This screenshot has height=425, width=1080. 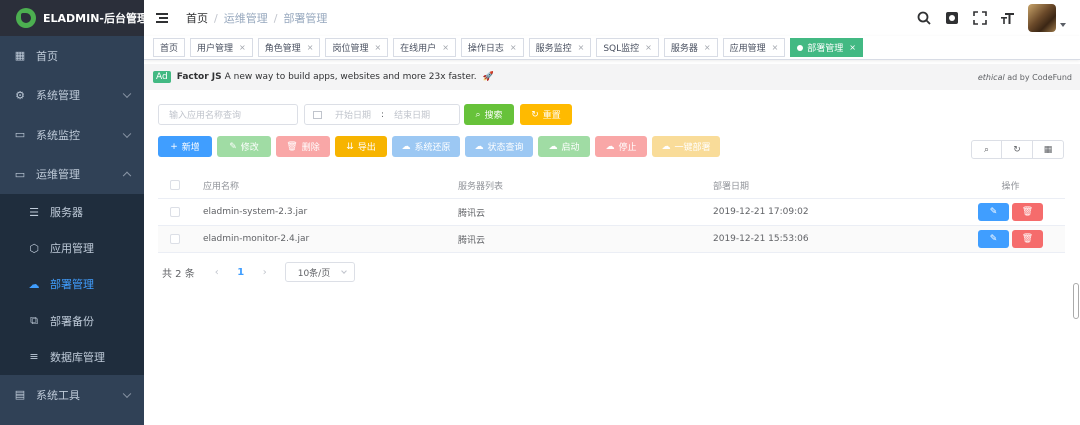 What do you see at coordinates (305, 18) in the screenshot?
I see `breadcrumb-current: 部署管理` at bounding box center [305, 18].